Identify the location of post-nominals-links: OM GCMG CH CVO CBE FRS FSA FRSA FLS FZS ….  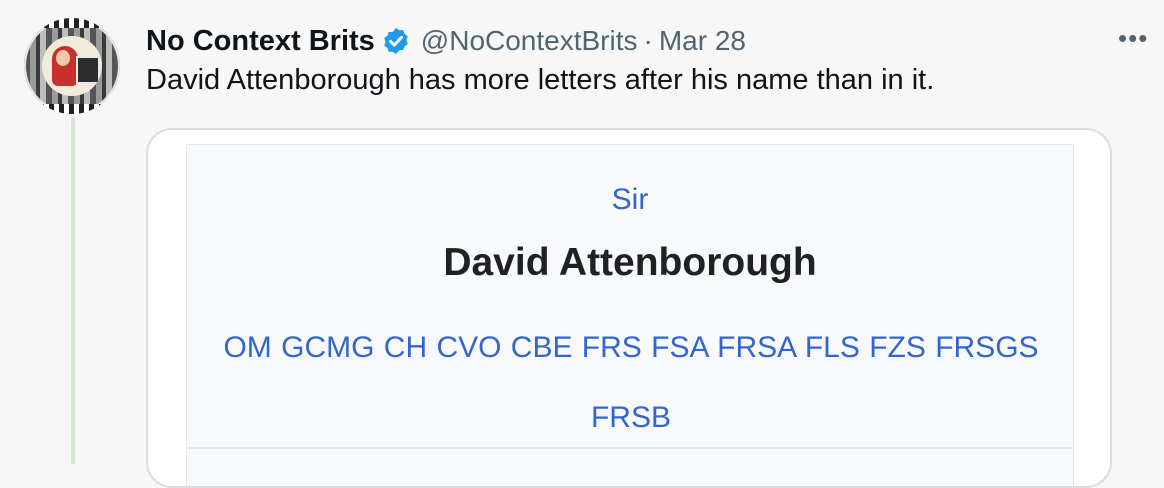
(631, 382).